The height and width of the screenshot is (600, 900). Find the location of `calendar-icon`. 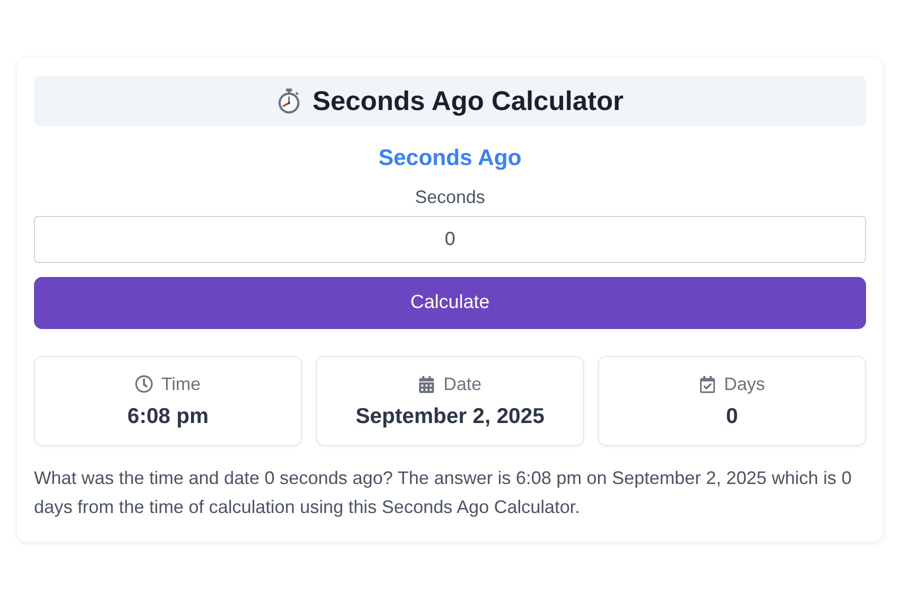

calendar-icon is located at coordinates (427, 384).